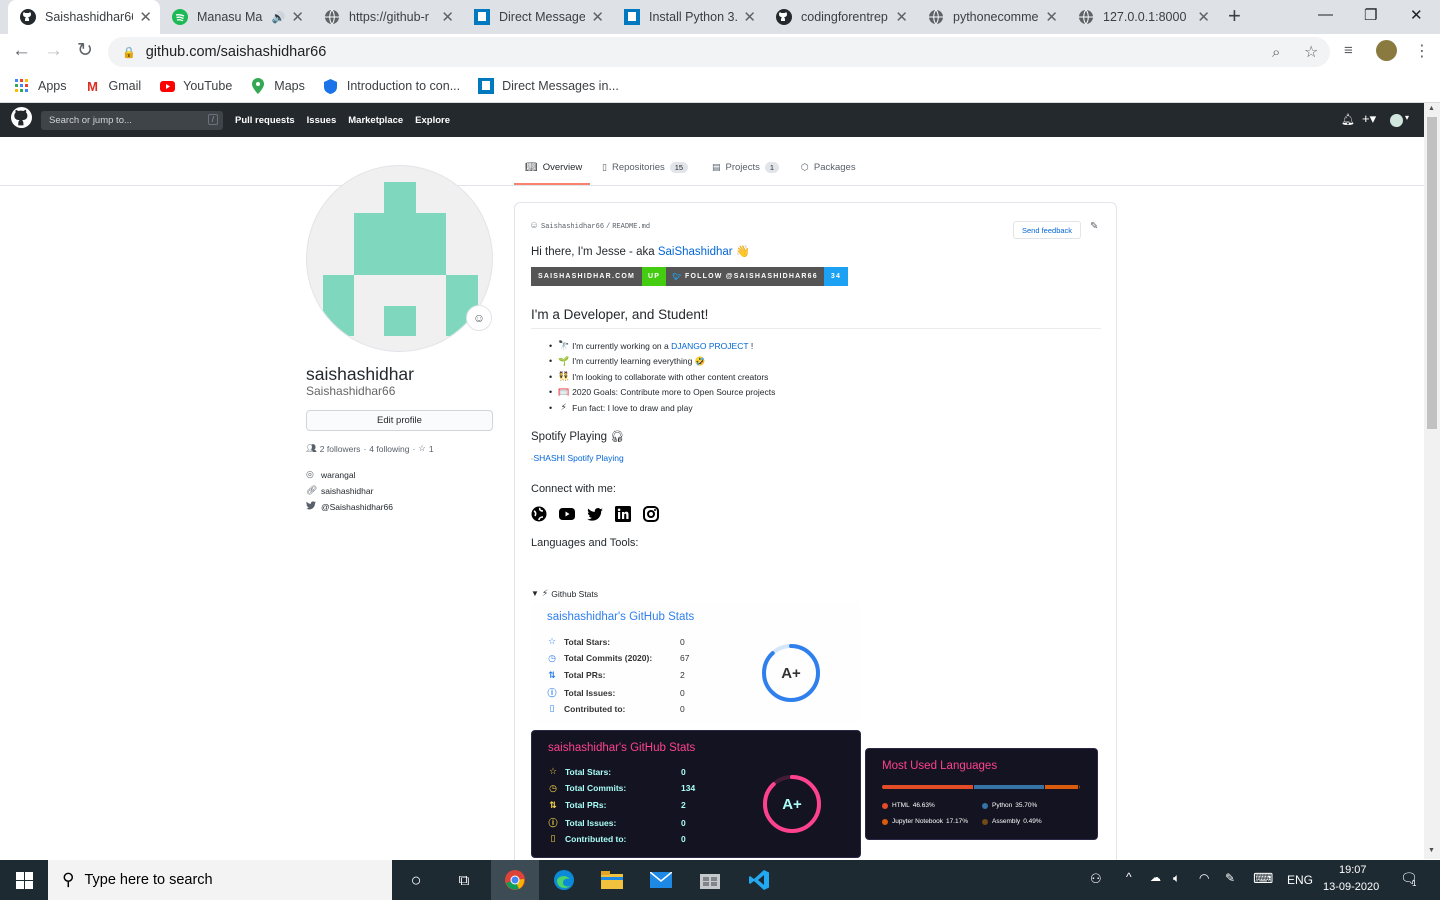 The image size is (1440, 900). What do you see at coordinates (537, 17) in the screenshot?
I see `browser-tab-4: Direct Messages ✕` at bounding box center [537, 17].